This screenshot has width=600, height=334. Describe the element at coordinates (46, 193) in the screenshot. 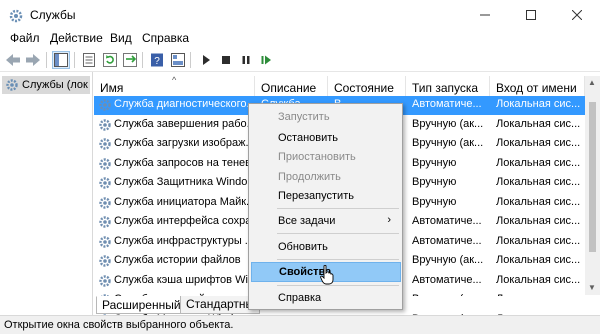

I see `console-tree: Службы (лок` at that location.